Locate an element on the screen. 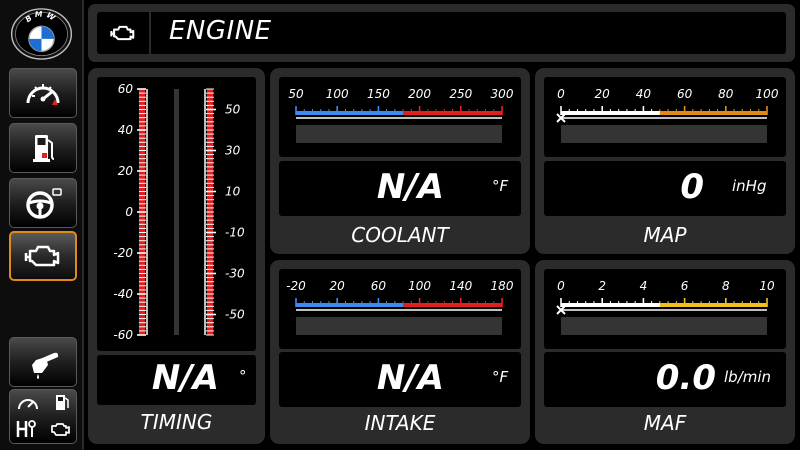  steering-wheel-icon is located at coordinates (44, 203).